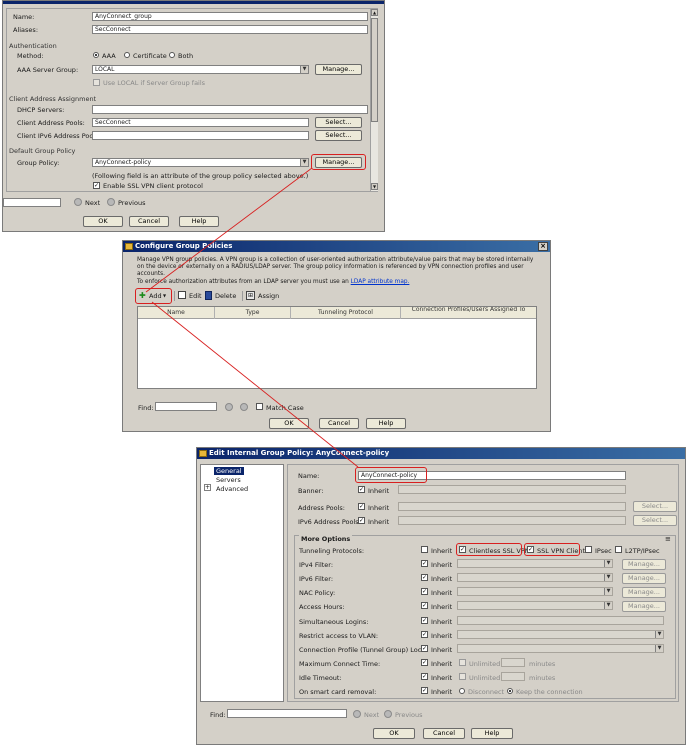 The width and height of the screenshot is (693, 753). I want to click on idle-timeout-field, so click(513, 676).